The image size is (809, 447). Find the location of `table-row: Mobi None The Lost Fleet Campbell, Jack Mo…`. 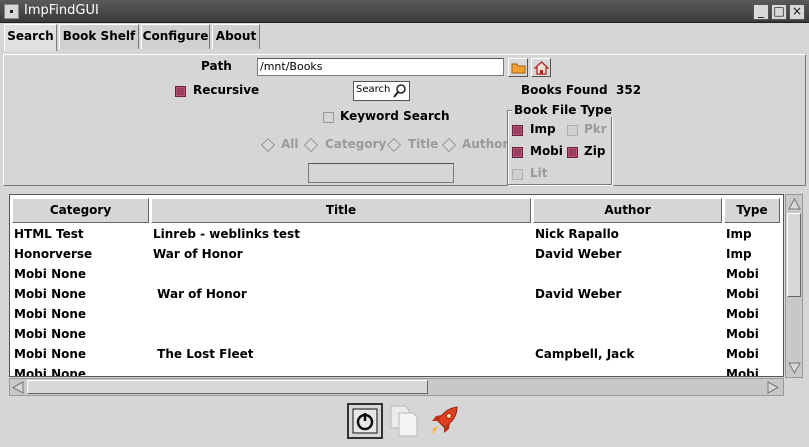

table-row: Mobi None The Lost Fleet Campbell, Jack Mo… is located at coordinates (396, 357).